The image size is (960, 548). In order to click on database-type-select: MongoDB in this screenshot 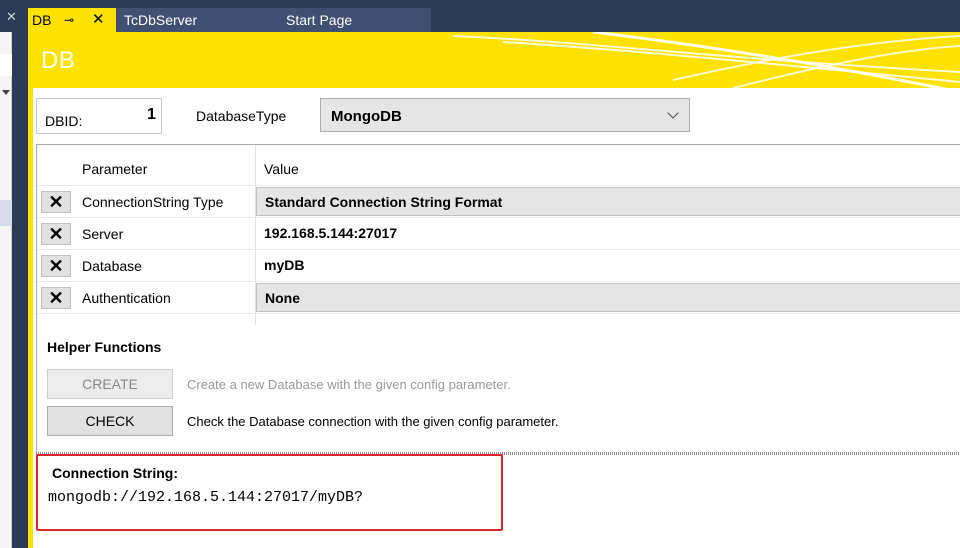, I will do `click(505, 115)`.